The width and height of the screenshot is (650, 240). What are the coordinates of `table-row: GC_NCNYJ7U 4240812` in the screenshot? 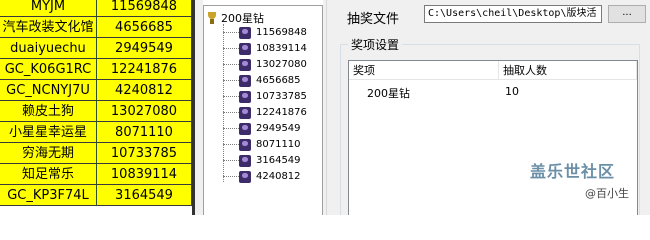 It's located at (97, 90).